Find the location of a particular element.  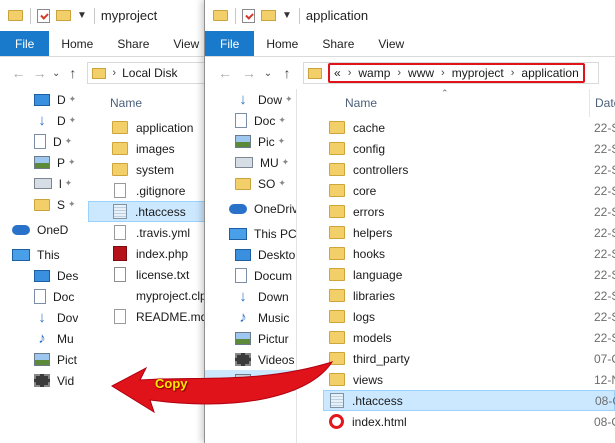

file-row: .travis.yml is located at coordinates (149, 232).